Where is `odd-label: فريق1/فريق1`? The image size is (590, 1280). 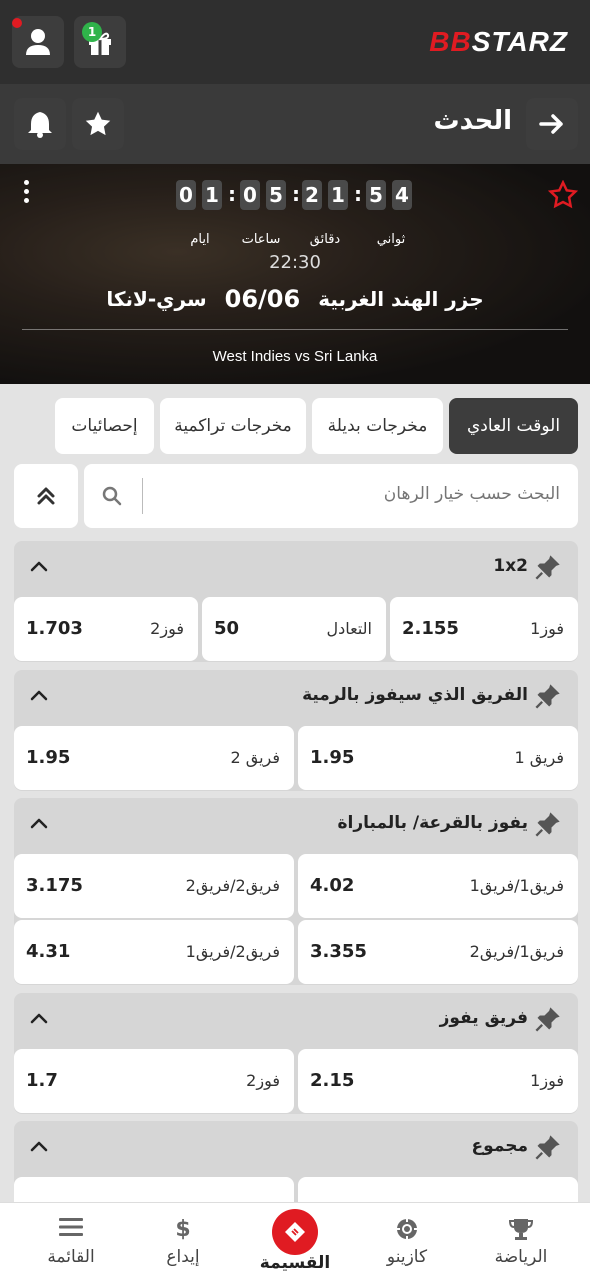
odd-label: فريق1/فريق1 is located at coordinates (516, 885).